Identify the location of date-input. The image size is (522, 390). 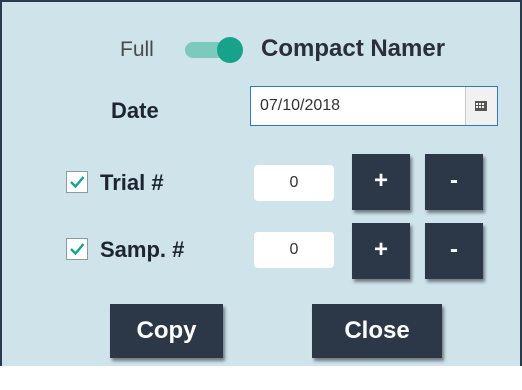
(359, 106).